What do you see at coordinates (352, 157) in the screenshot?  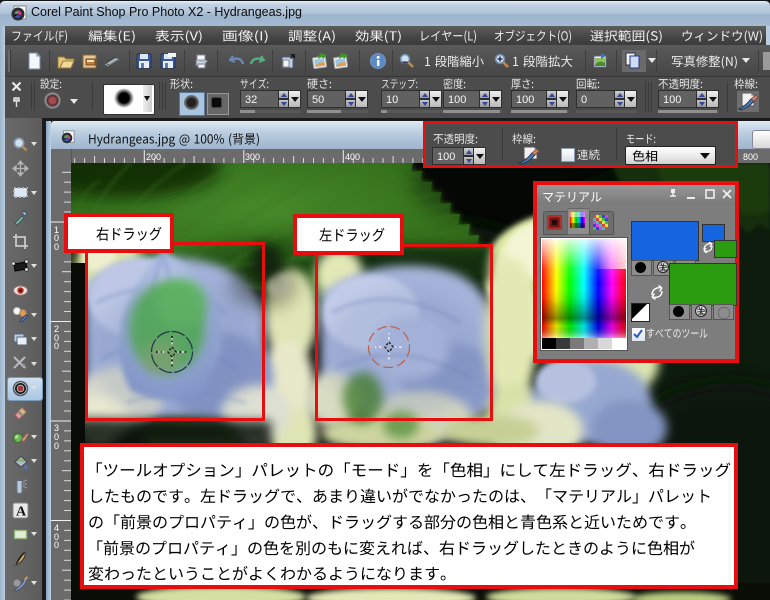 I see `svg-text: 400` at bounding box center [352, 157].